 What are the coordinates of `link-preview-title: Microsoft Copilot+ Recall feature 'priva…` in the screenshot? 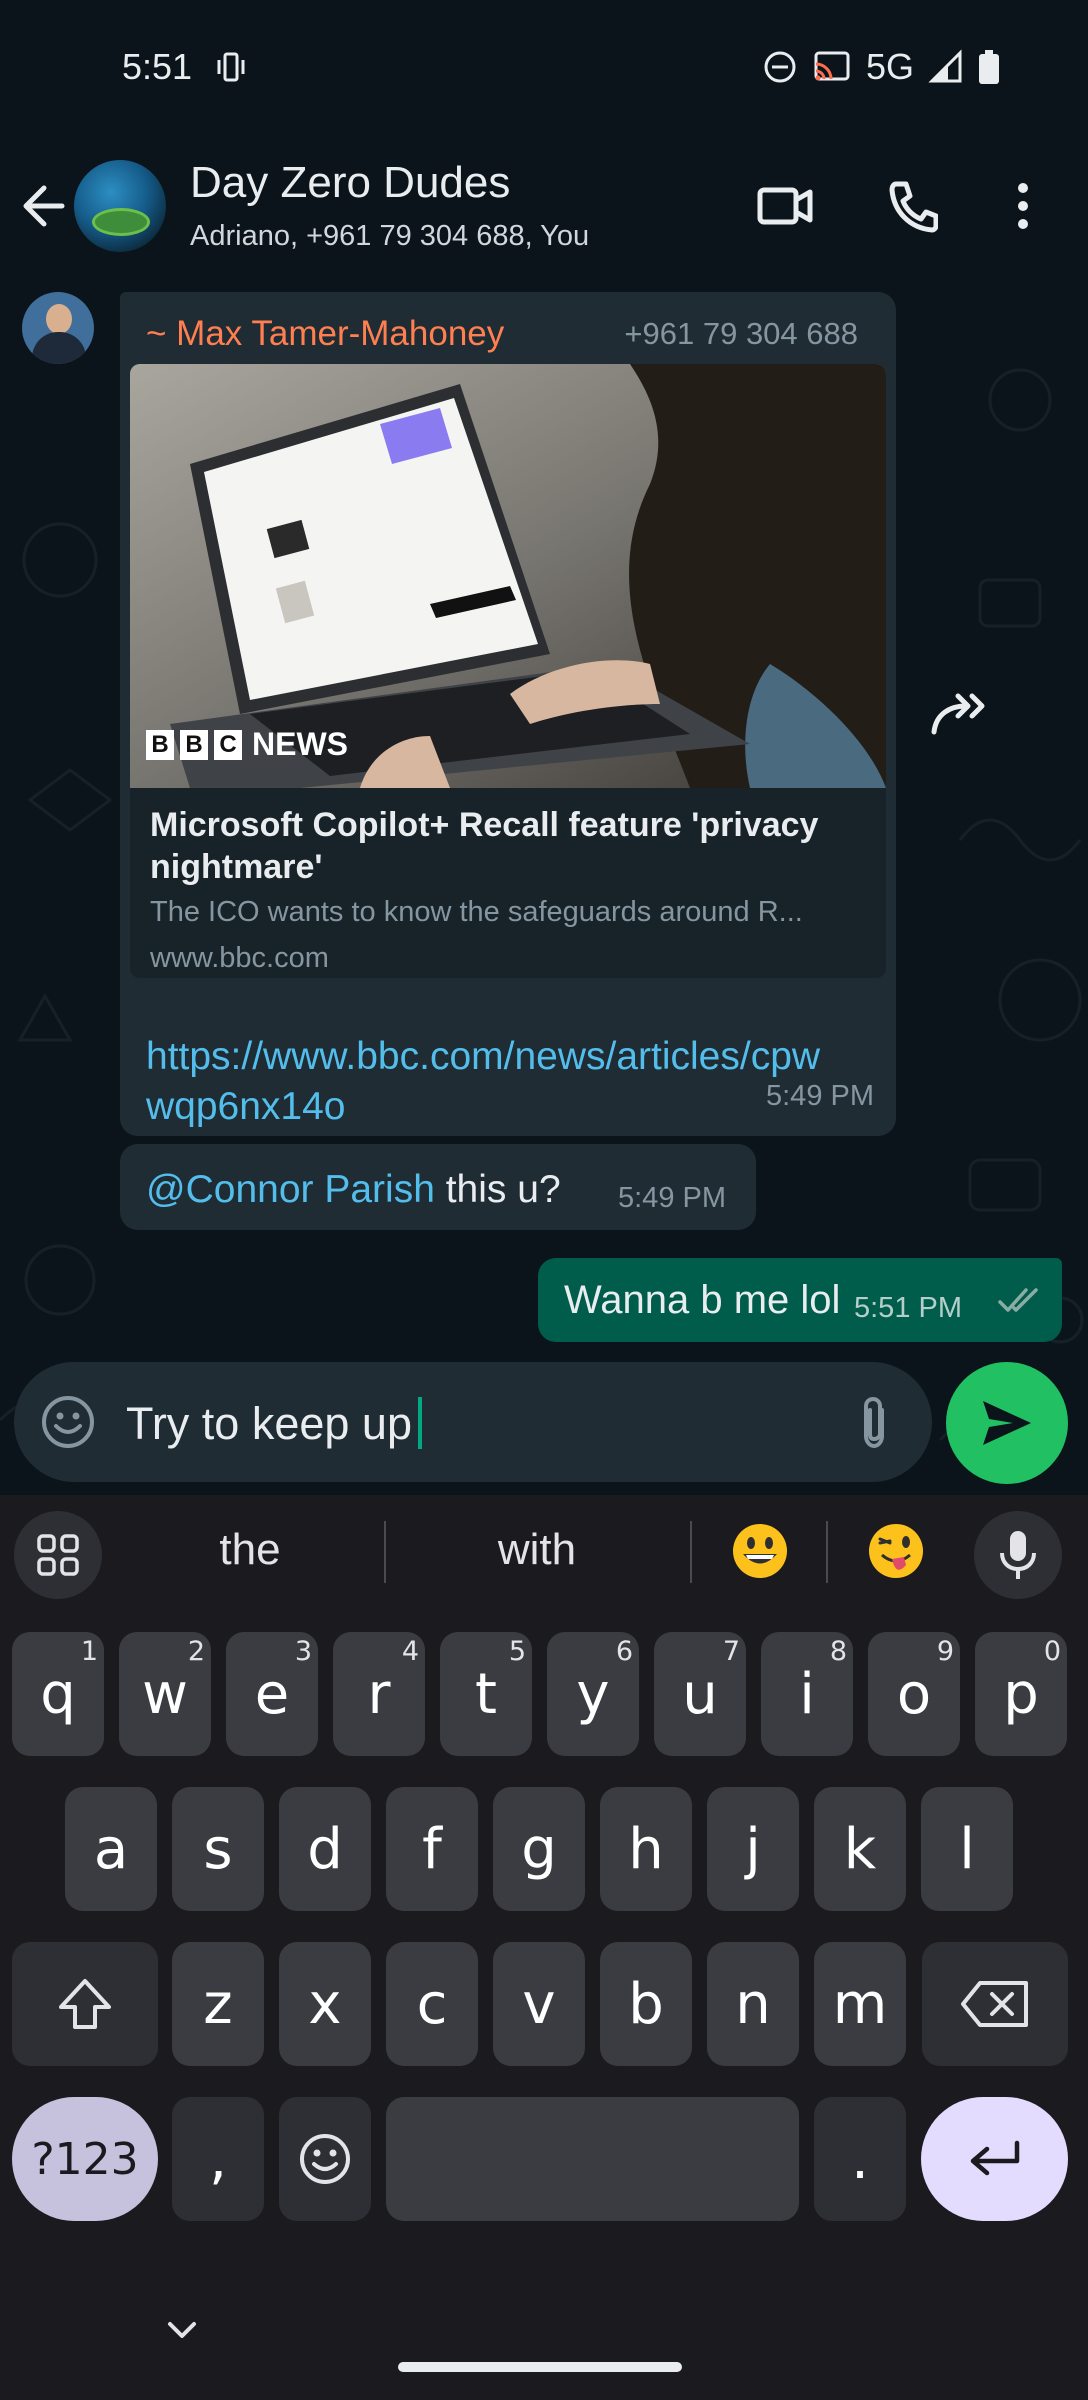 It's located at (510, 846).